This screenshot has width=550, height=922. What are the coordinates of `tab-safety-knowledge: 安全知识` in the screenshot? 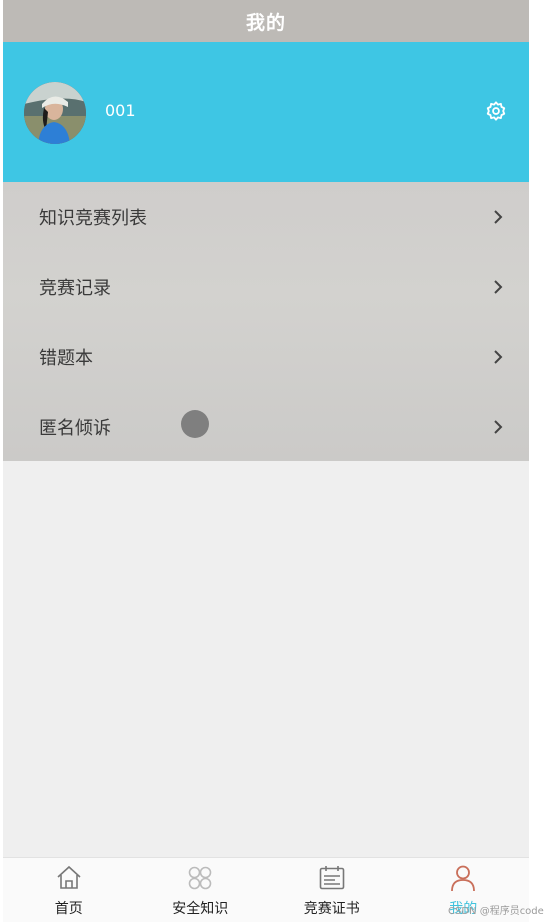 It's located at (201, 890).